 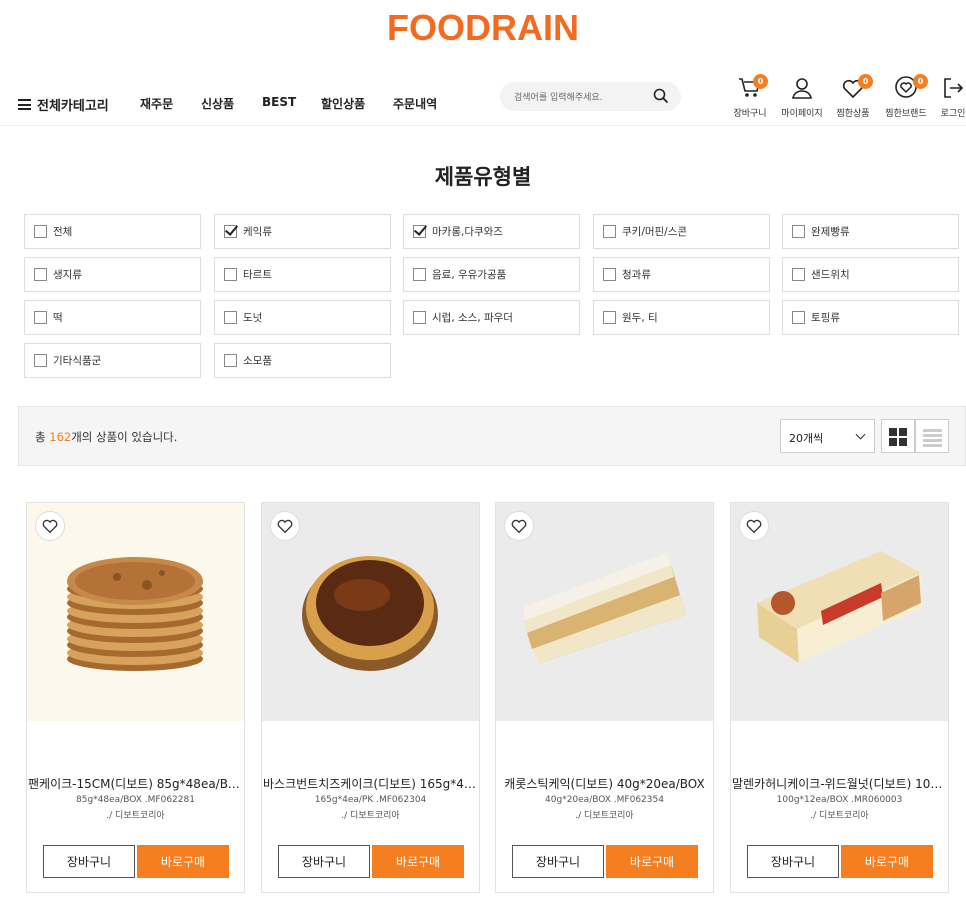 What do you see at coordinates (558, 96) in the screenshot?
I see `search-input: 검색어를 입력해주세요.` at bounding box center [558, 96].